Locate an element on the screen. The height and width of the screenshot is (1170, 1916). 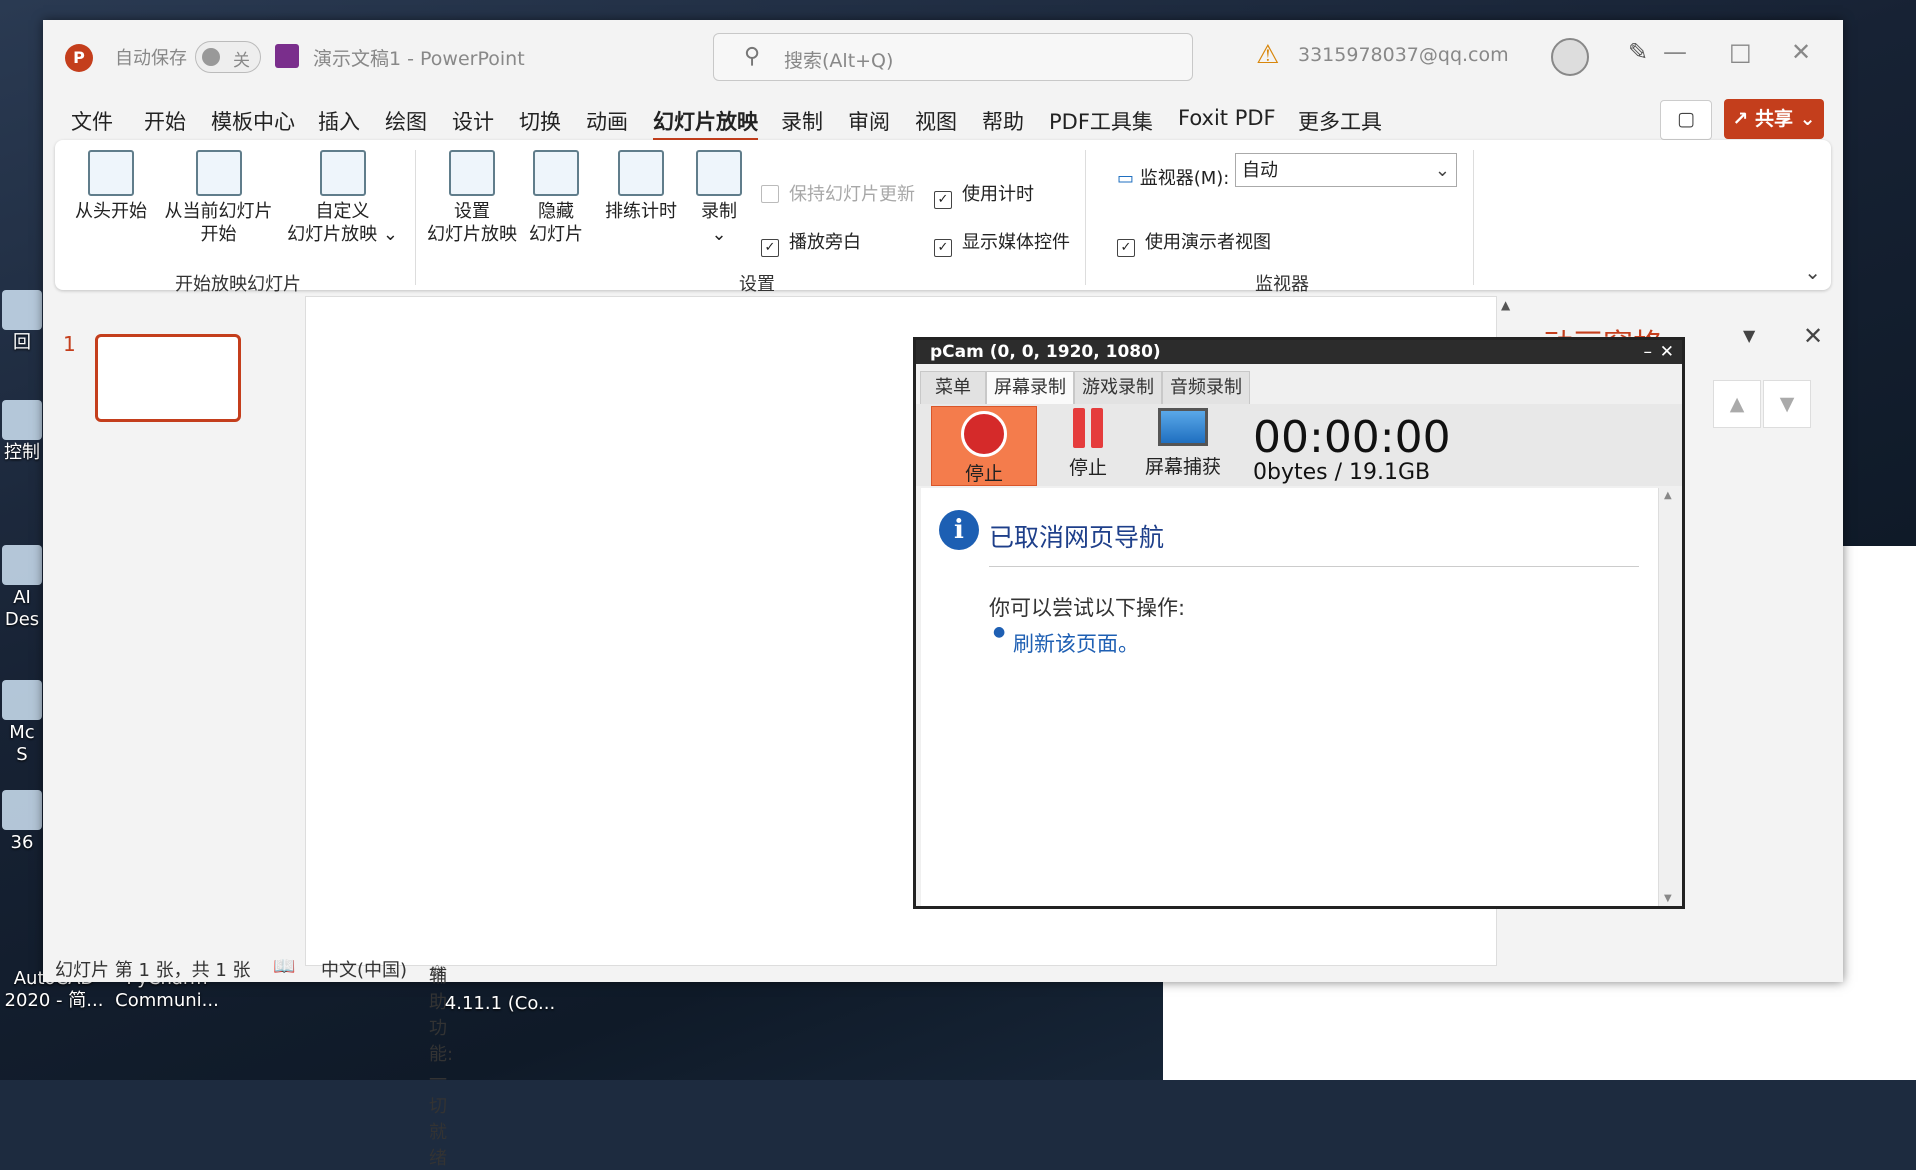
pen-icon: ✎ is located at coordinates (1638, 52).